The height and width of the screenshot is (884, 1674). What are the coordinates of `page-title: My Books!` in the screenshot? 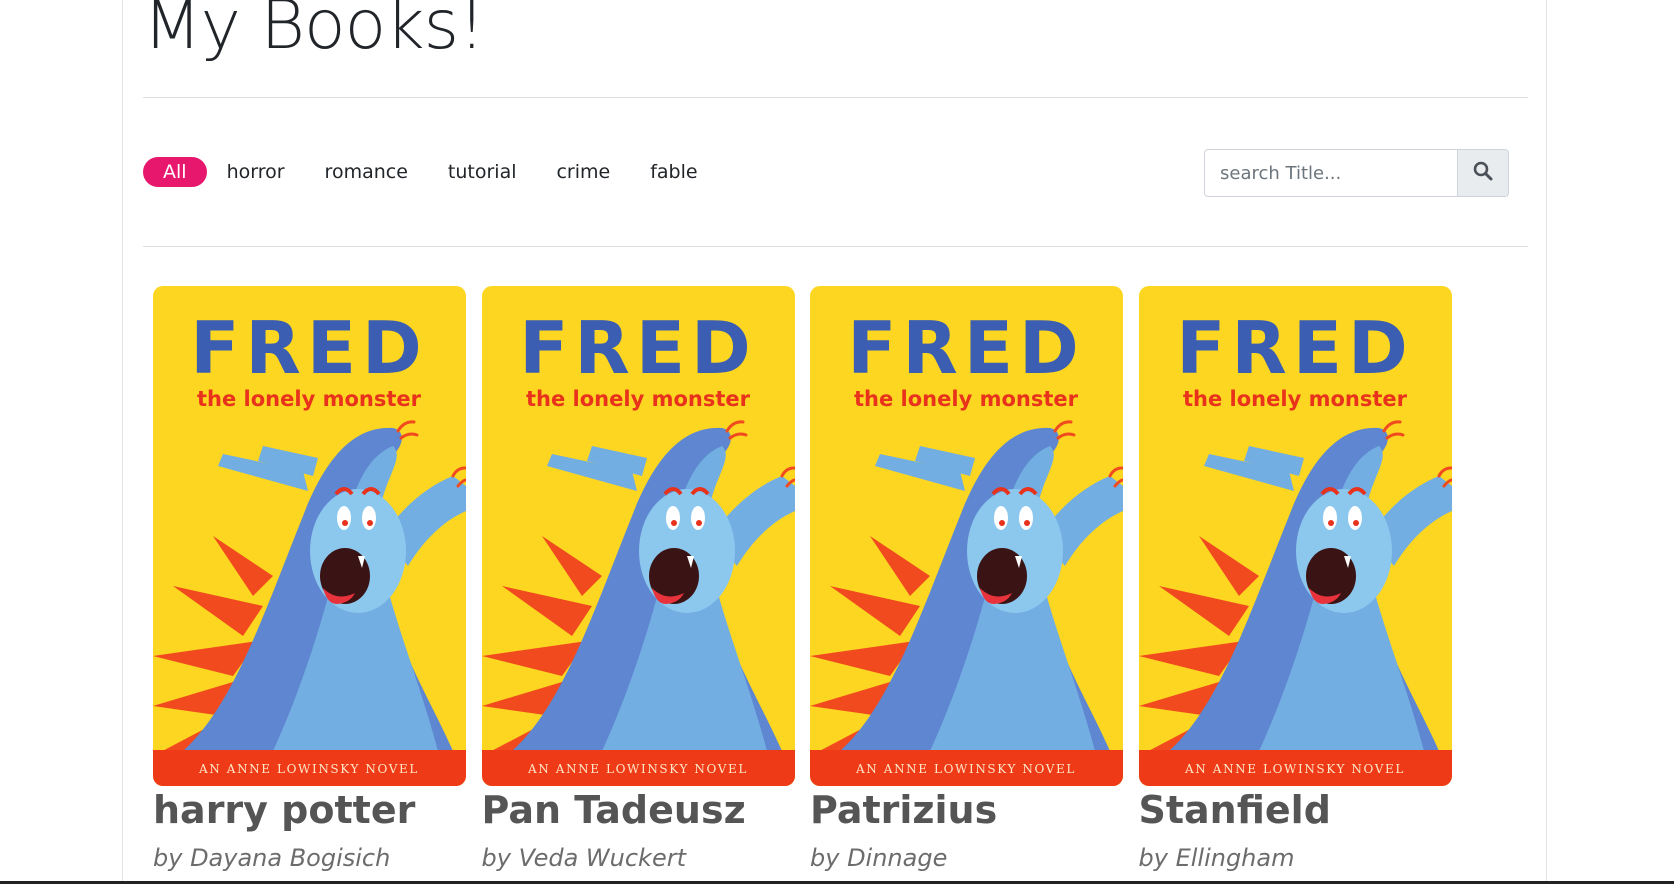 It's located at (314, 32).